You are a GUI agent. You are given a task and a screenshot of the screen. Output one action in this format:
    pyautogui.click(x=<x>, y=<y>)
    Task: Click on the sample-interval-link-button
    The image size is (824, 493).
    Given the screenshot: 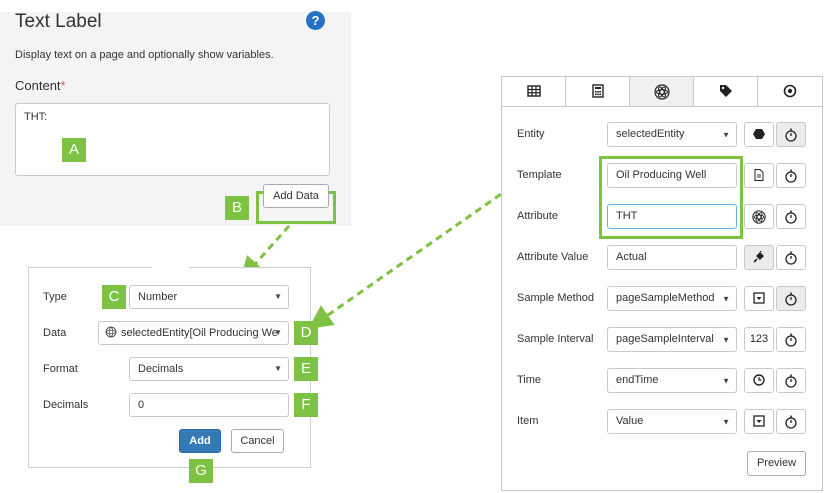 What is the action you would take?
    pyautogui.click(x=791, y=339)
    